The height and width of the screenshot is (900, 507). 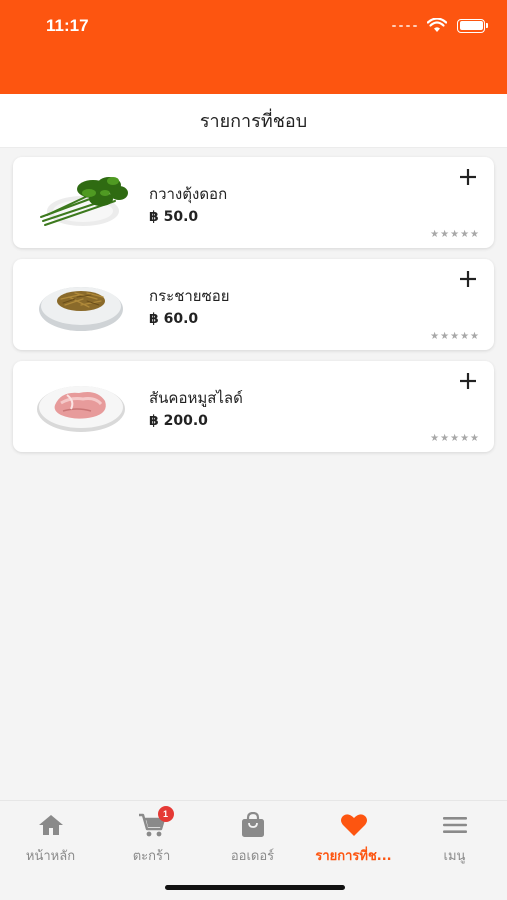 I want to click on tab-label: หน้าหลัก, so click(x=50, y=856).